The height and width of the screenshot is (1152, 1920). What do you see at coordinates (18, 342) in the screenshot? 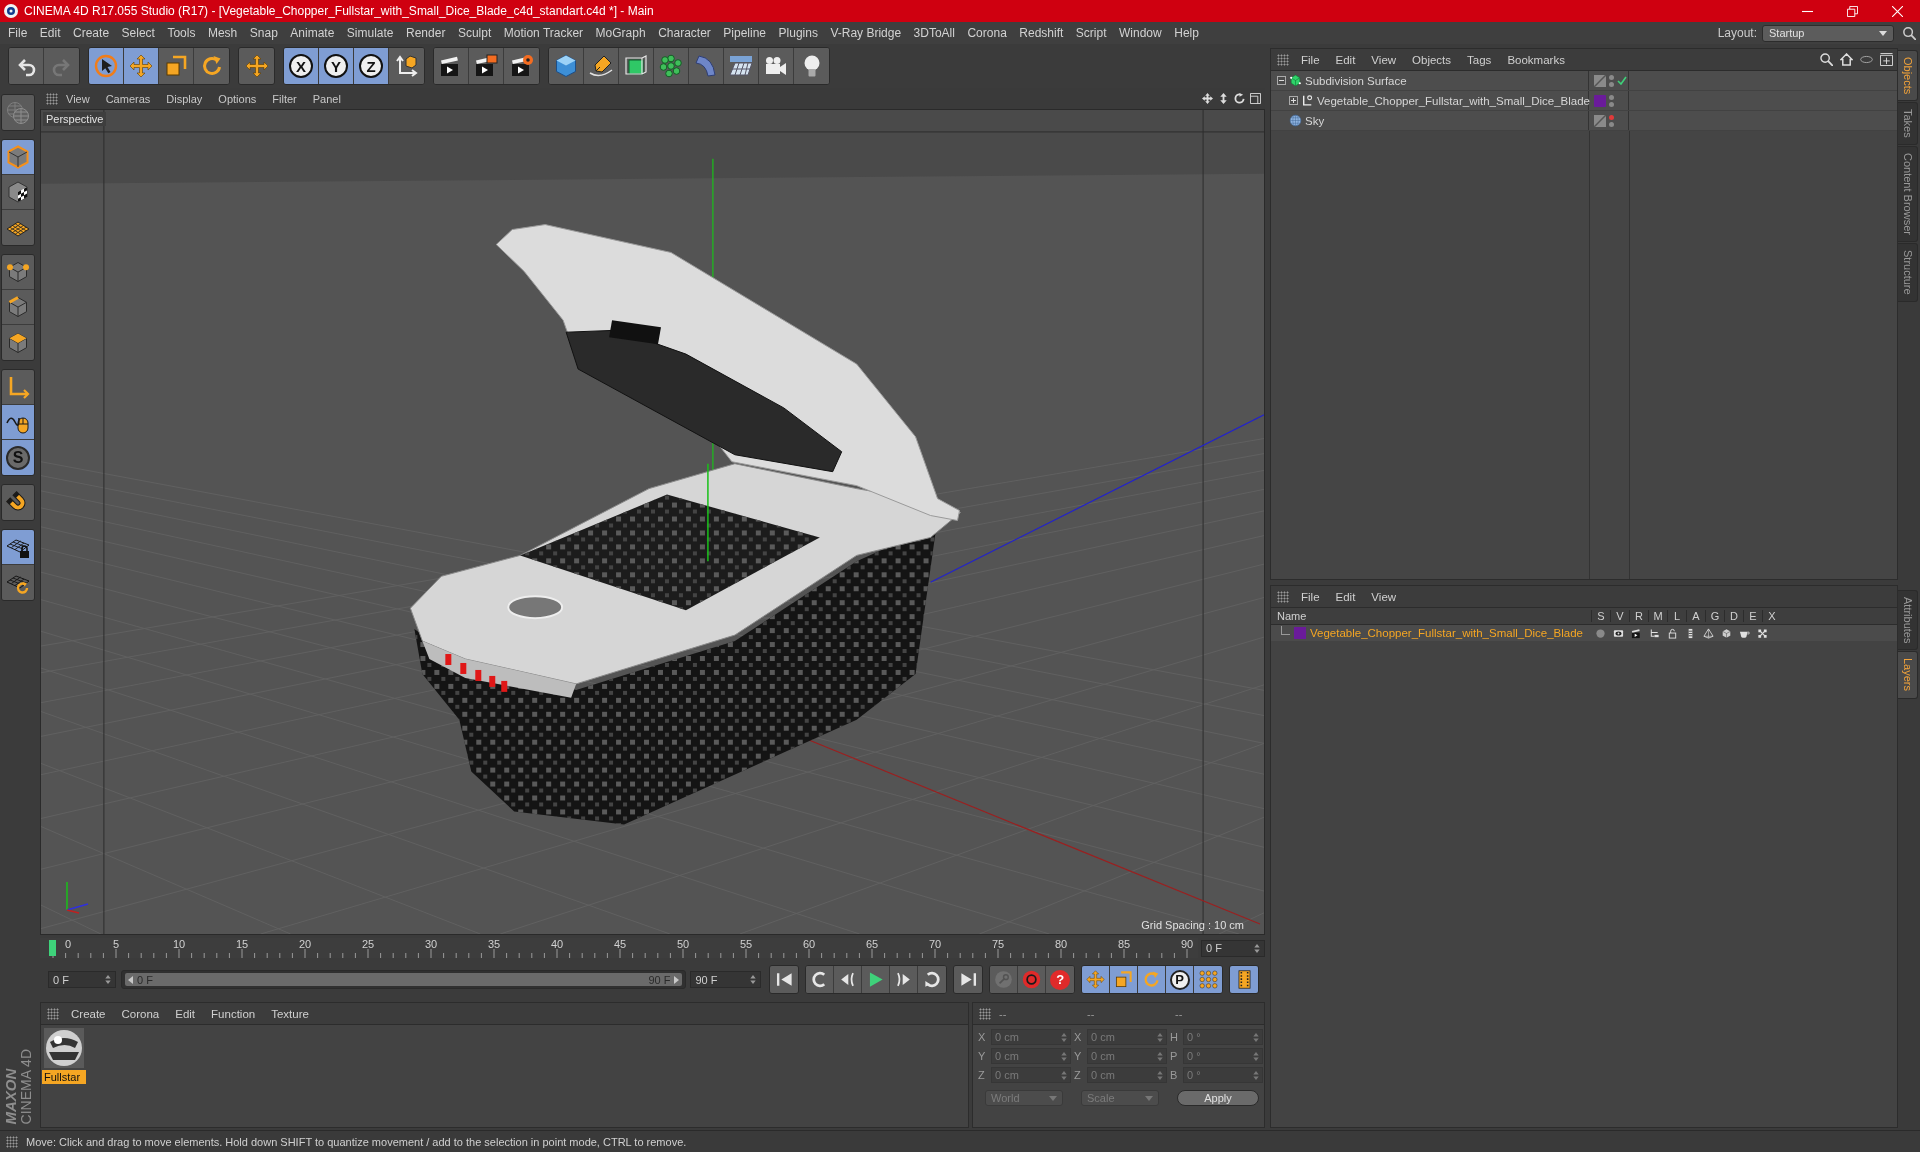
I see `polygons-mode-button` at bounding box center [18, 342].